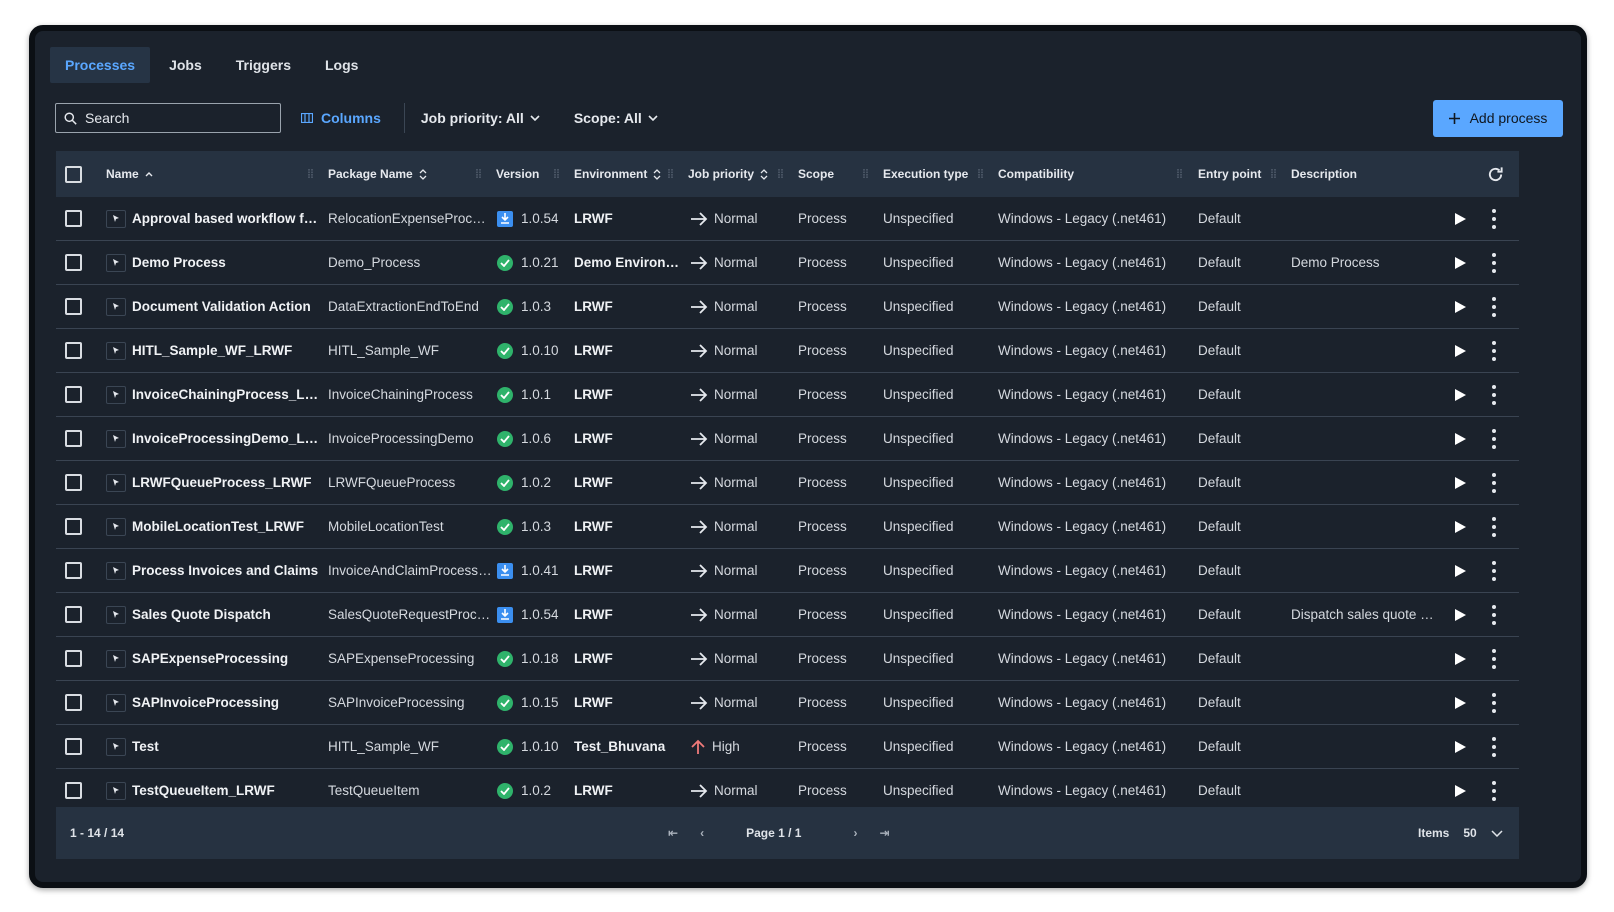 The width and height of the screenshot is (1614, 912). What do you see at coordinates (480, 118) in the screenshot?
I see `job-priority-filter: Job priority: All` at bounding box center [480, 118].